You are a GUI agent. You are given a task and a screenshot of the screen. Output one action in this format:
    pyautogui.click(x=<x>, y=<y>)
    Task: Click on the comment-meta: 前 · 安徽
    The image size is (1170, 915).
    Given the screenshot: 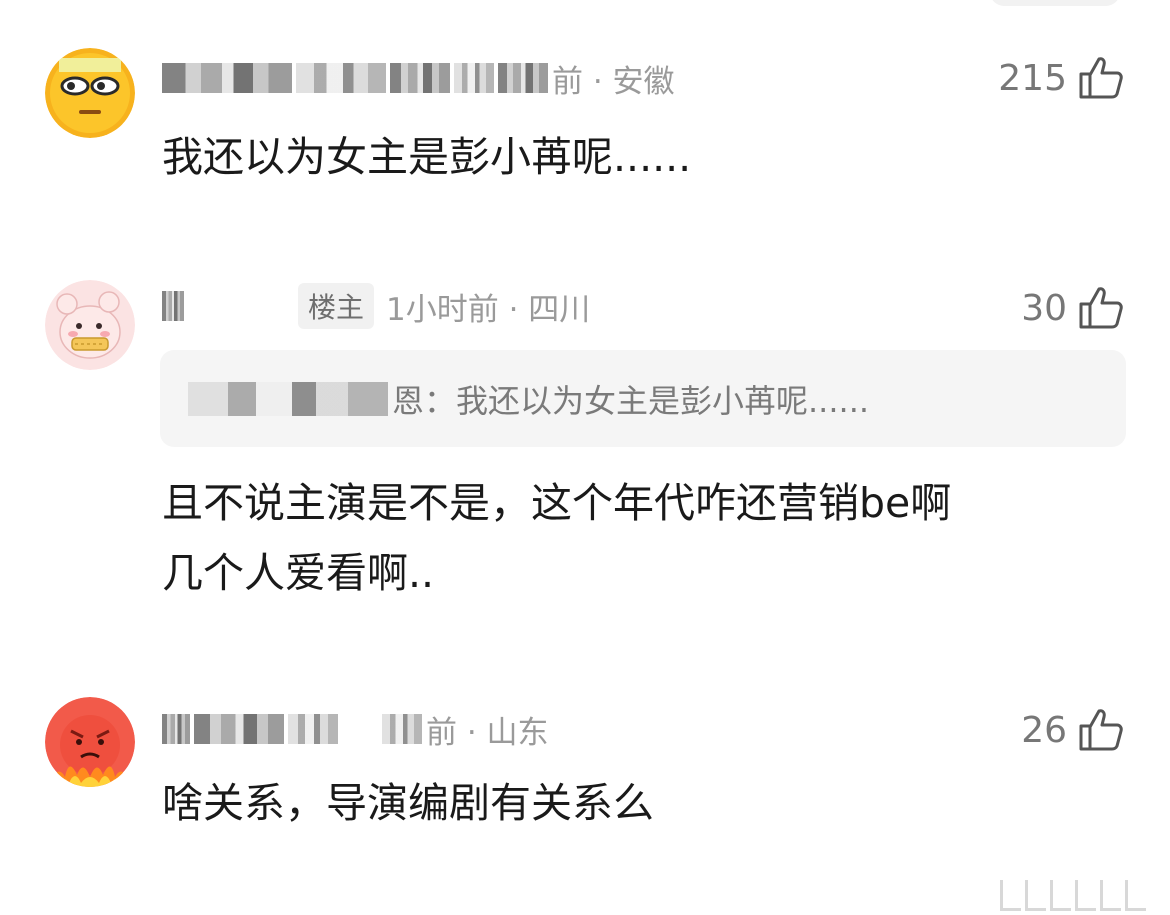 What is the action you would take?
    pyautogui.click(x=418, y=78)
    